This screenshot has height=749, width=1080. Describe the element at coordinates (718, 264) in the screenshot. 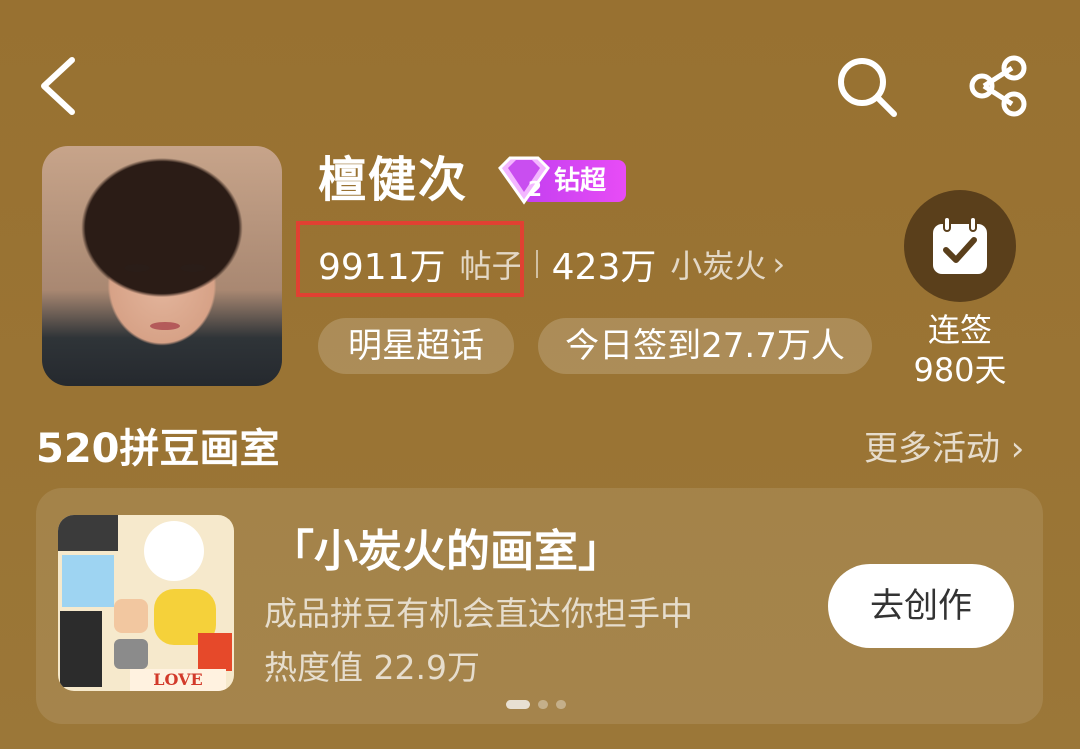

I see `fans-label: 小炭火` at that location.